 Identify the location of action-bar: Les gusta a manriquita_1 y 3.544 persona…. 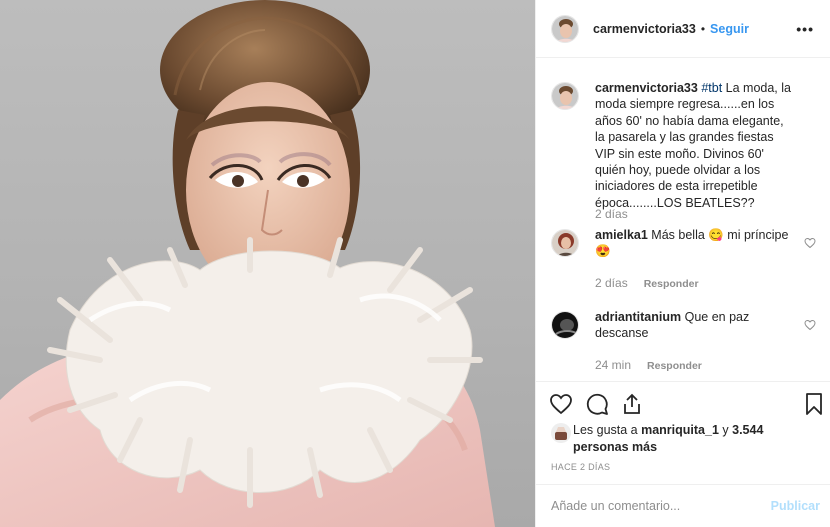
(683, 429).